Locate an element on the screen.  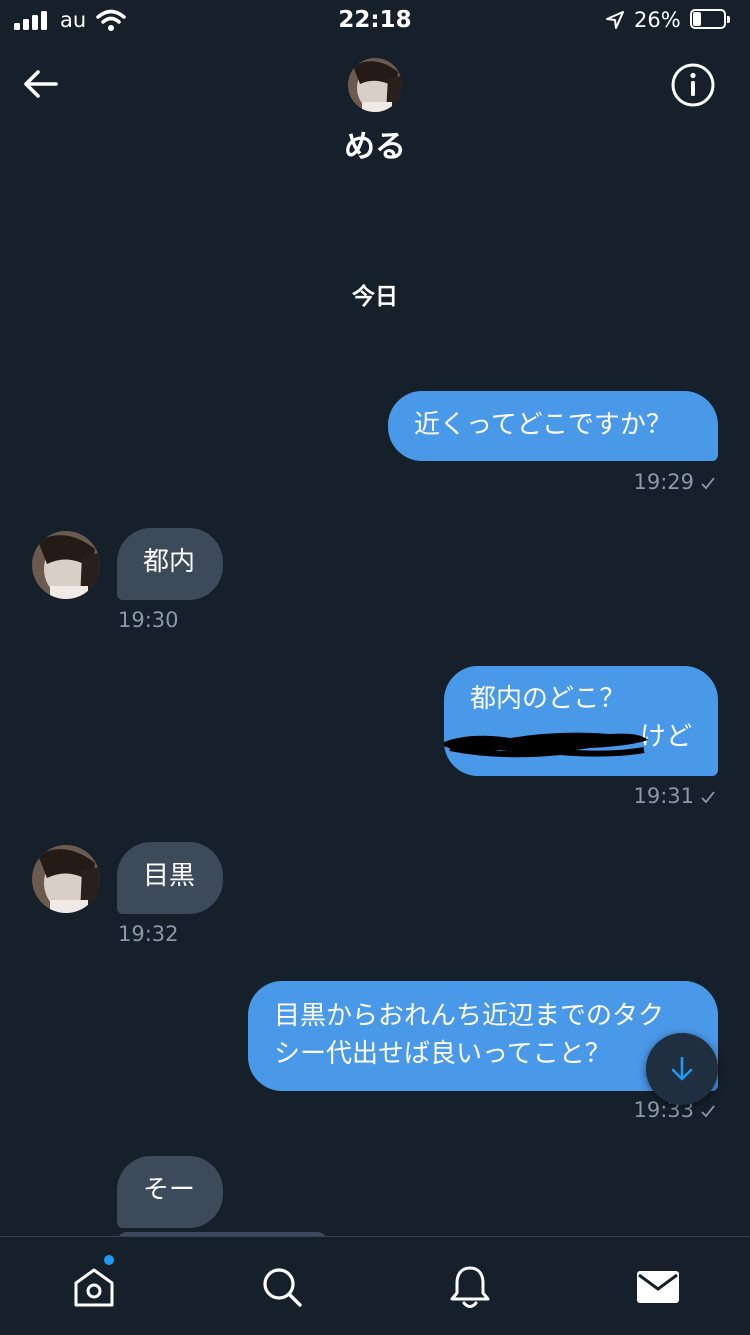
messages-icon is located at coordinates (658, 1287).